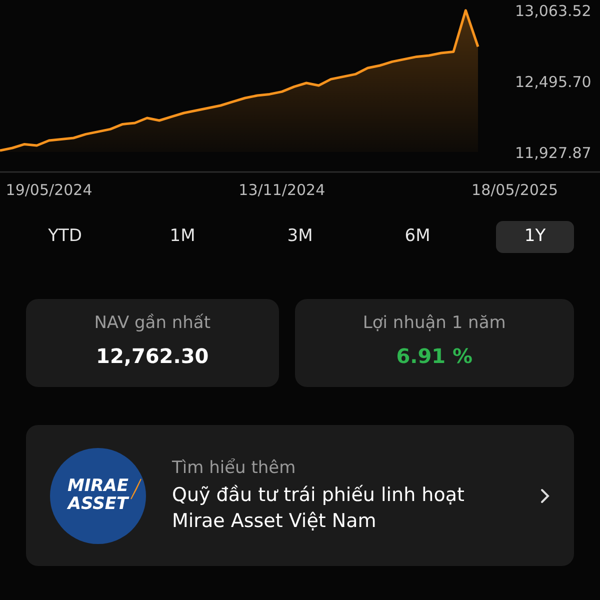  I want to click on stat-value: 12,762.30, so click(152, 356).